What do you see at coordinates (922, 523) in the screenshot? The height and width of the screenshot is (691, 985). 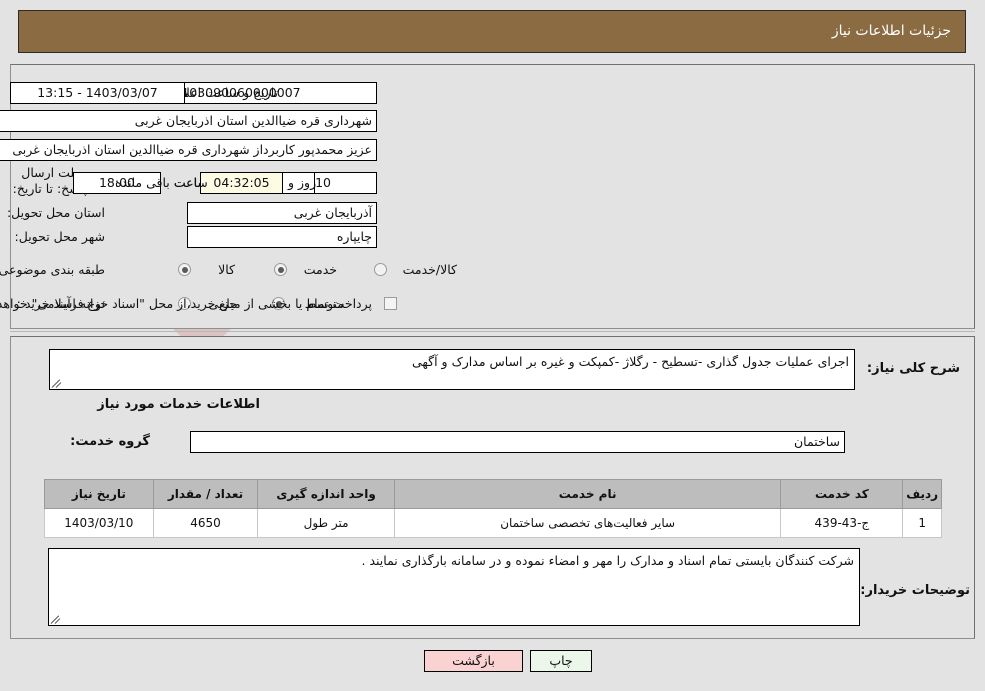 I see `cell-radif: 1` at bounding box center [922, 523].